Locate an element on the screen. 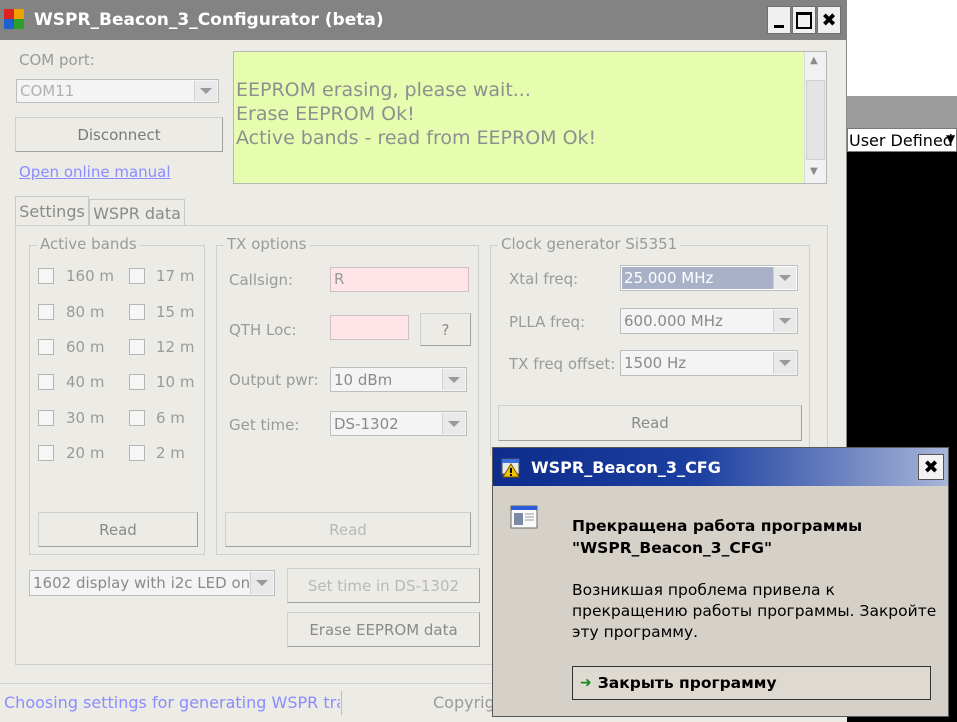 The height and width of the screenshot is (722, 957). band-80m-checkbox is located at coordinates (46, 312).